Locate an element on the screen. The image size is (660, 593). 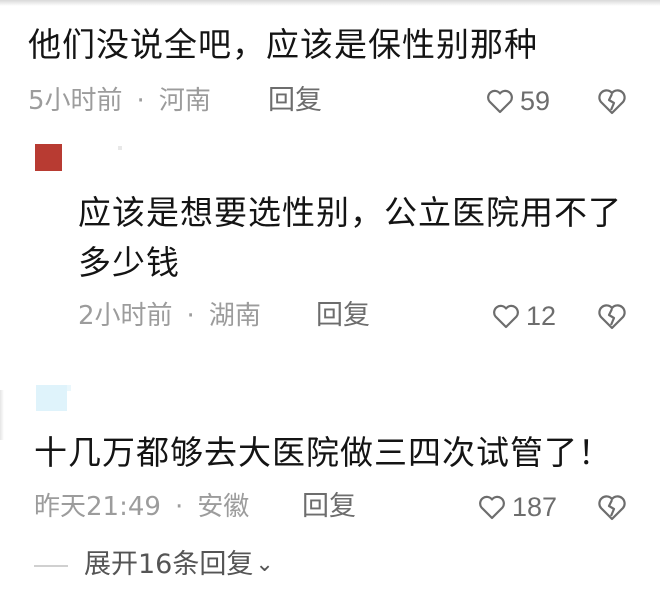
expand-replies-button: 展开16条回复⌄ is located at coordinates (179, 565).